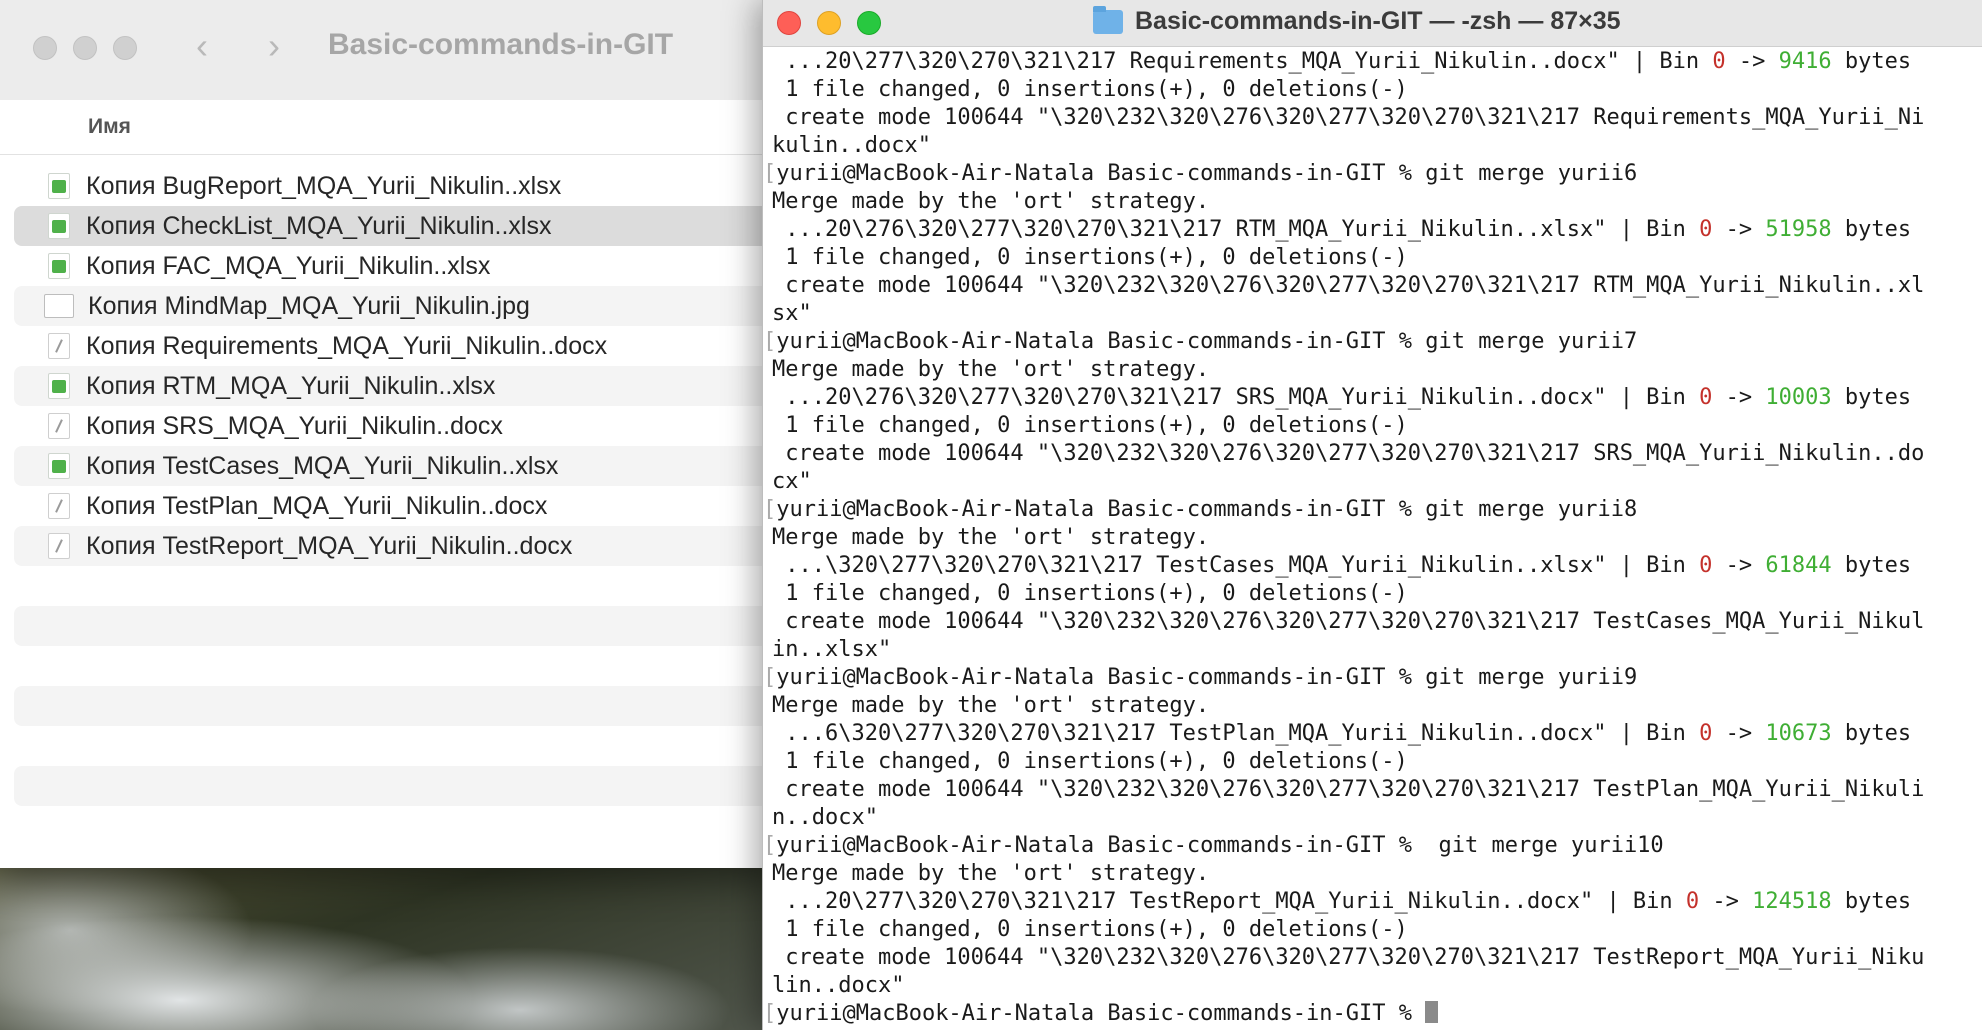 This screenshot has height=1030, width=1982. What do you see at coordinates (1798, 733) in the screenshot?
I see `new-size: 10673` at bounding box center [1798, 733].